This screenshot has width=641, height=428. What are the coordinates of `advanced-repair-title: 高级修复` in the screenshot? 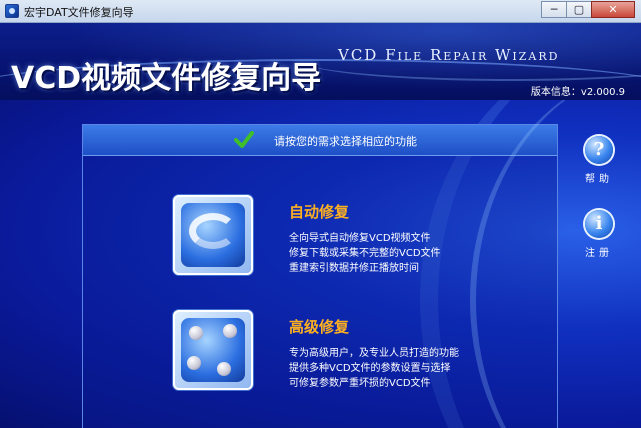 It's located at (319, 326).